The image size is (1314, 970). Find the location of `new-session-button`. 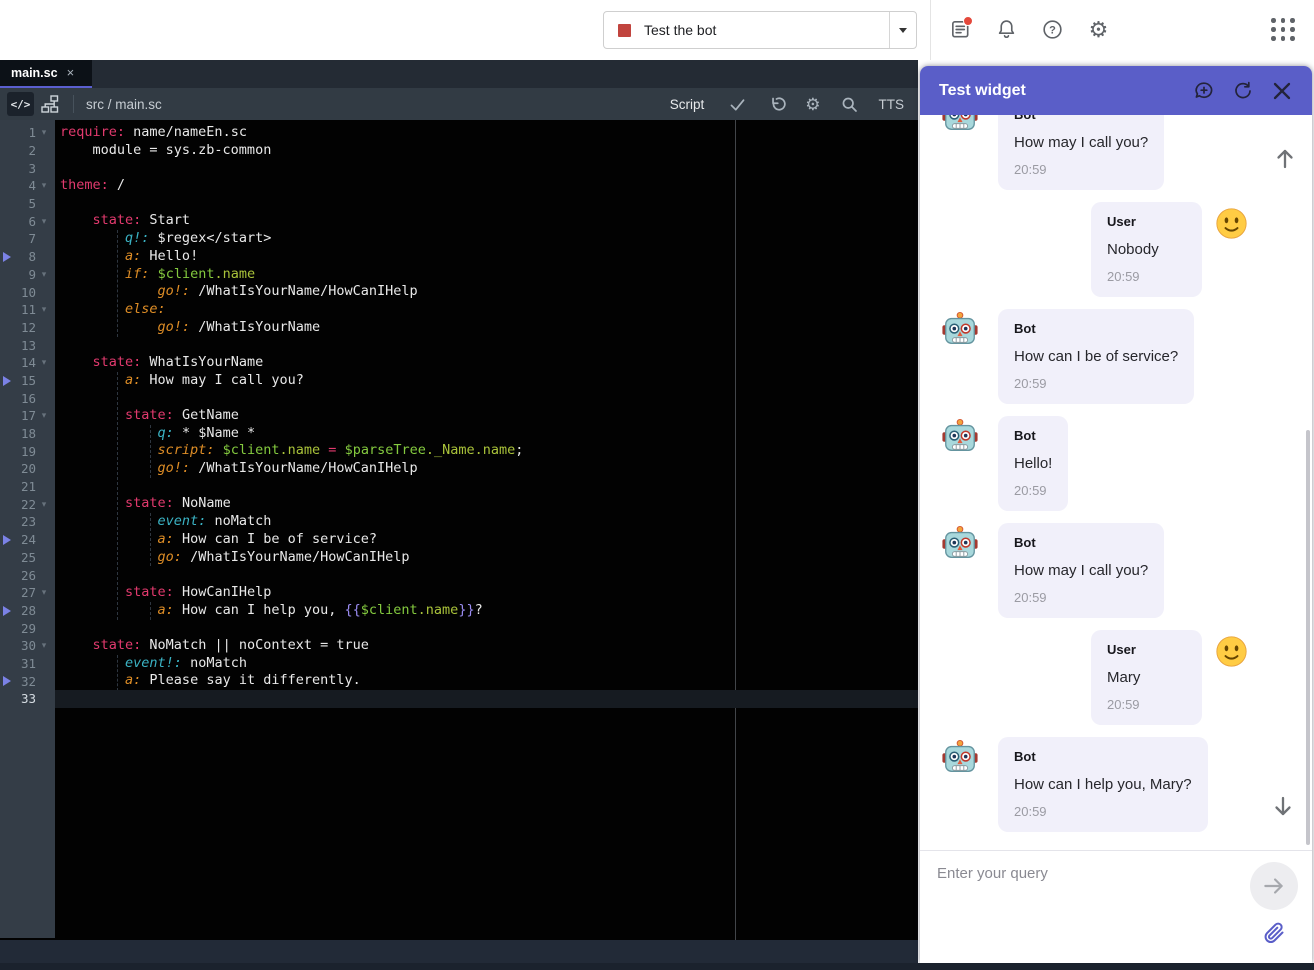

new-session-button is located at coordinates (1204, 91).